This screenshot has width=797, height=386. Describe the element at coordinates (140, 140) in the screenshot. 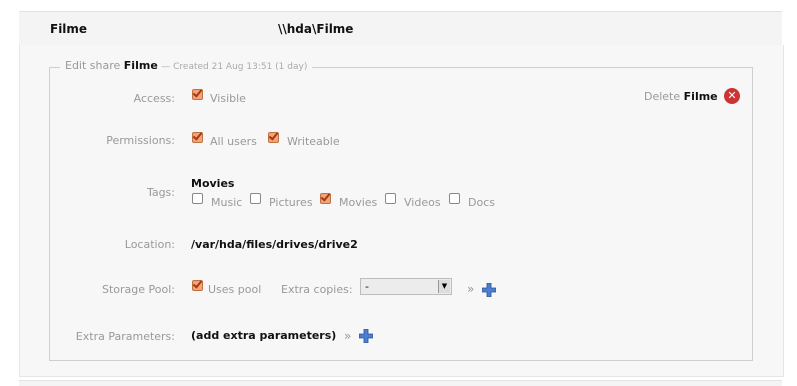

I see `permissions-label: Permissions:` at that location.